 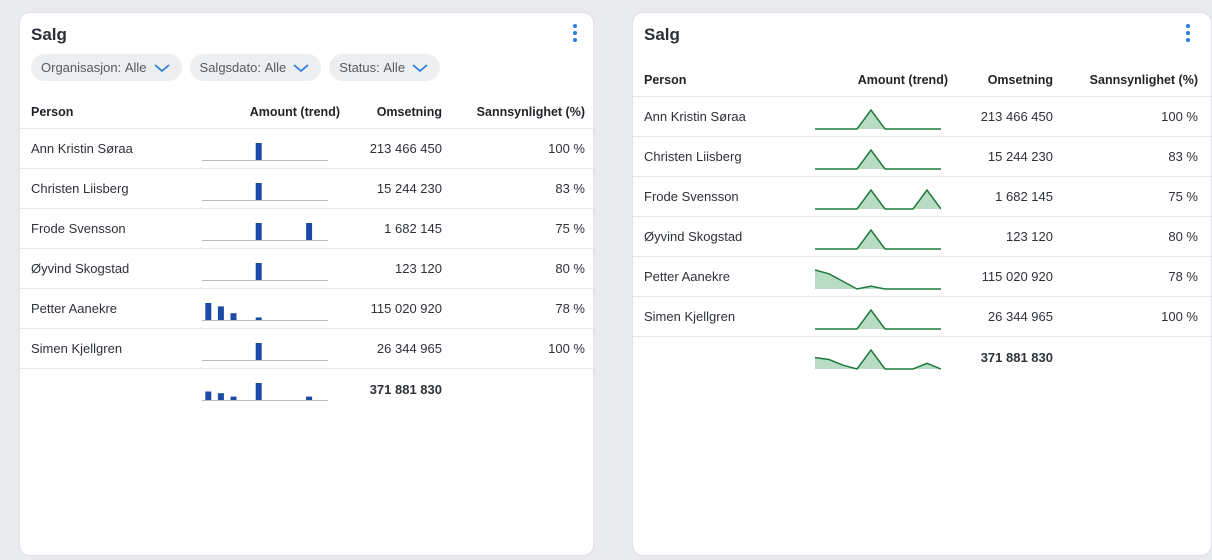 What do you see at coordinates (230, 67) in the screenshot?
I see `filter-label: Salgsdato:` at bounding box center [230, 67].